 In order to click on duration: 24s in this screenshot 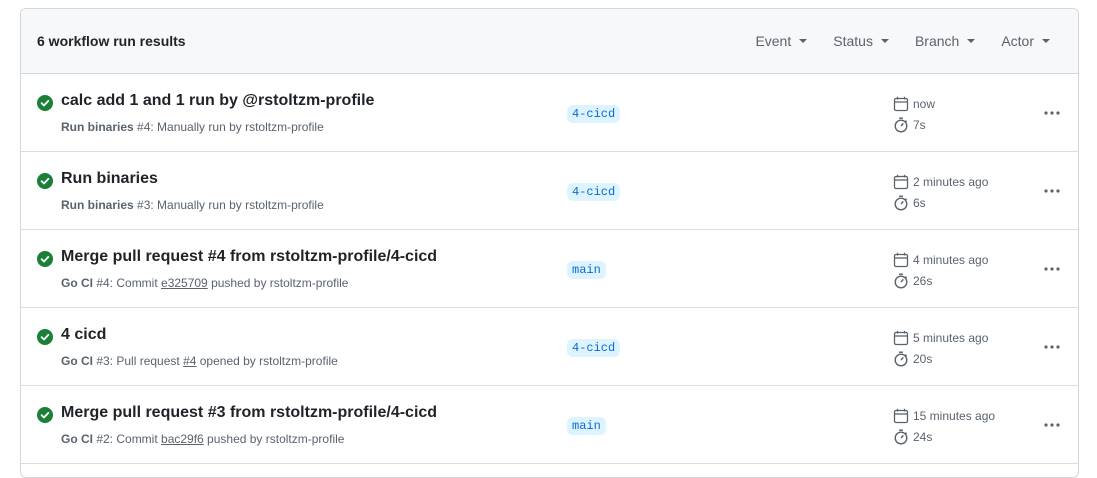, I will do `click(923, 437)`.